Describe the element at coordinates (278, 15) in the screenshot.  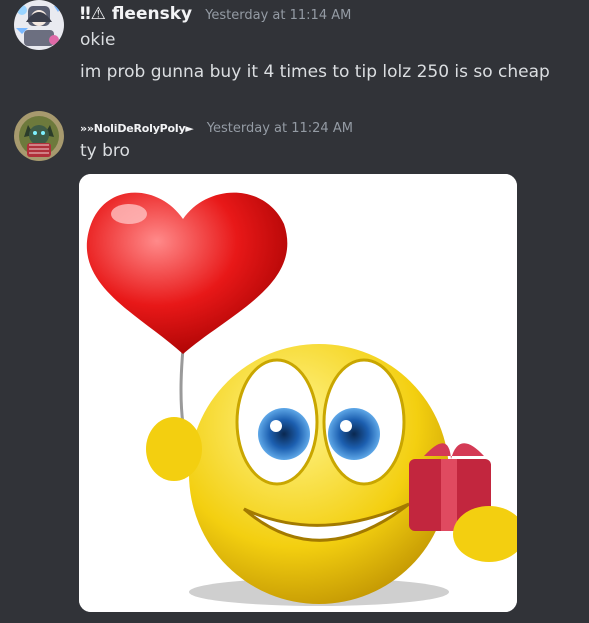
I see `timestamp: Yesterday at 11:14 AM` at that location.